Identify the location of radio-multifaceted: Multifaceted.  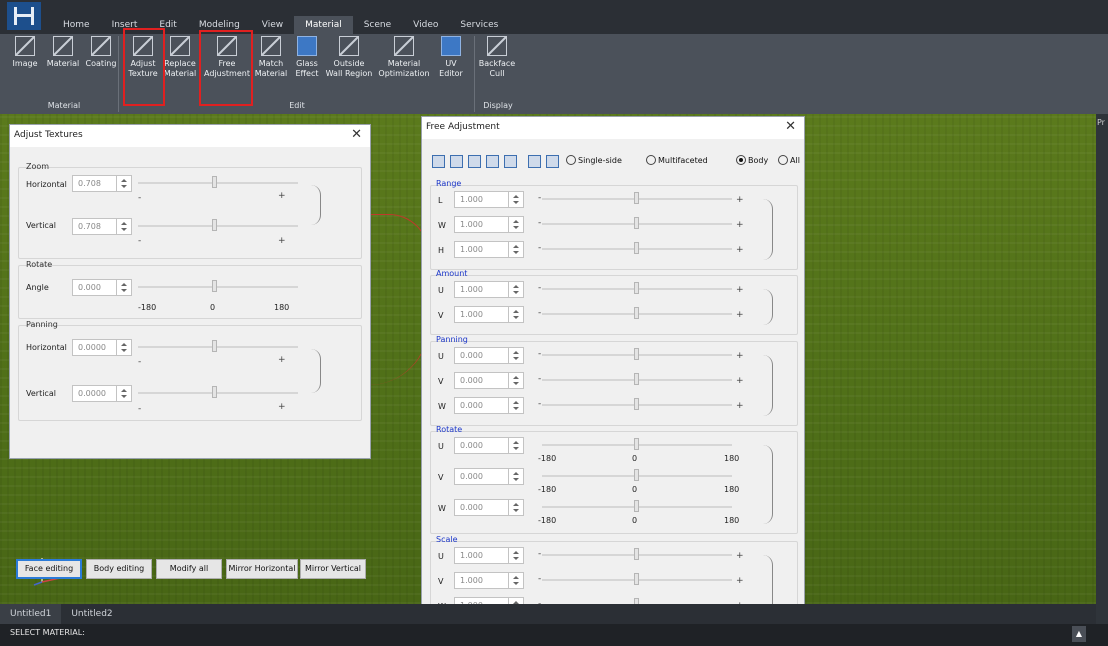
(677, 160).